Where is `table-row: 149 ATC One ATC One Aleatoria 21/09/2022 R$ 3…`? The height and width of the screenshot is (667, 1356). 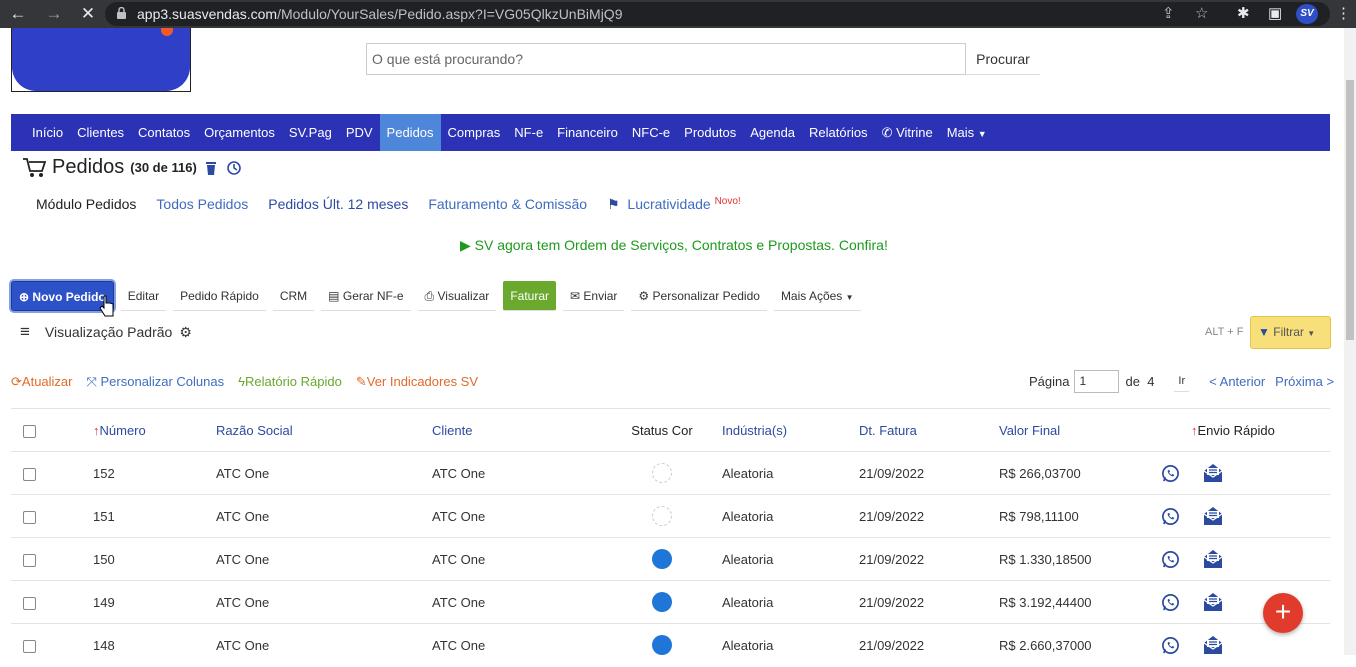
table-row: 149 ATC One ATC One Aleatoria 21/09/2022 R$ 3… is located at coordinates (670, 602).